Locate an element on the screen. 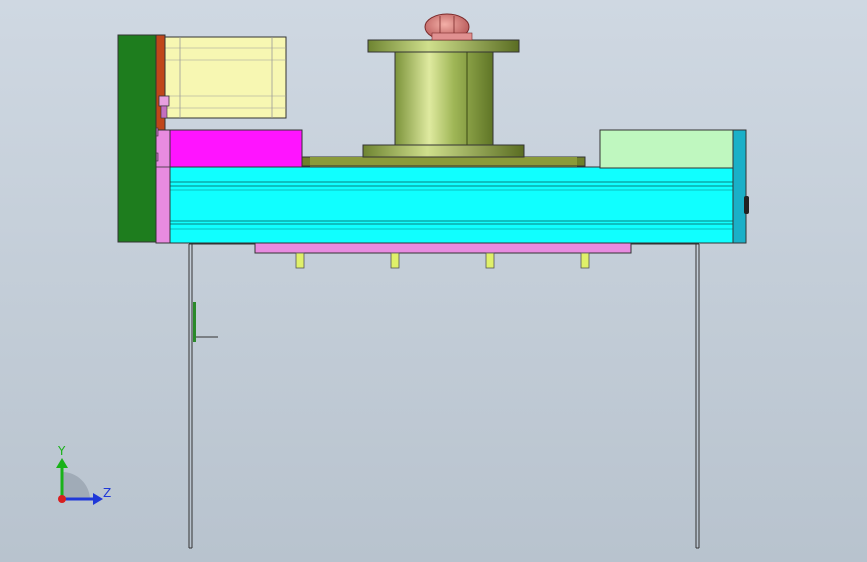 This screenshot has height=562, width=867. magenta-block is located at coordinates (235, 148).